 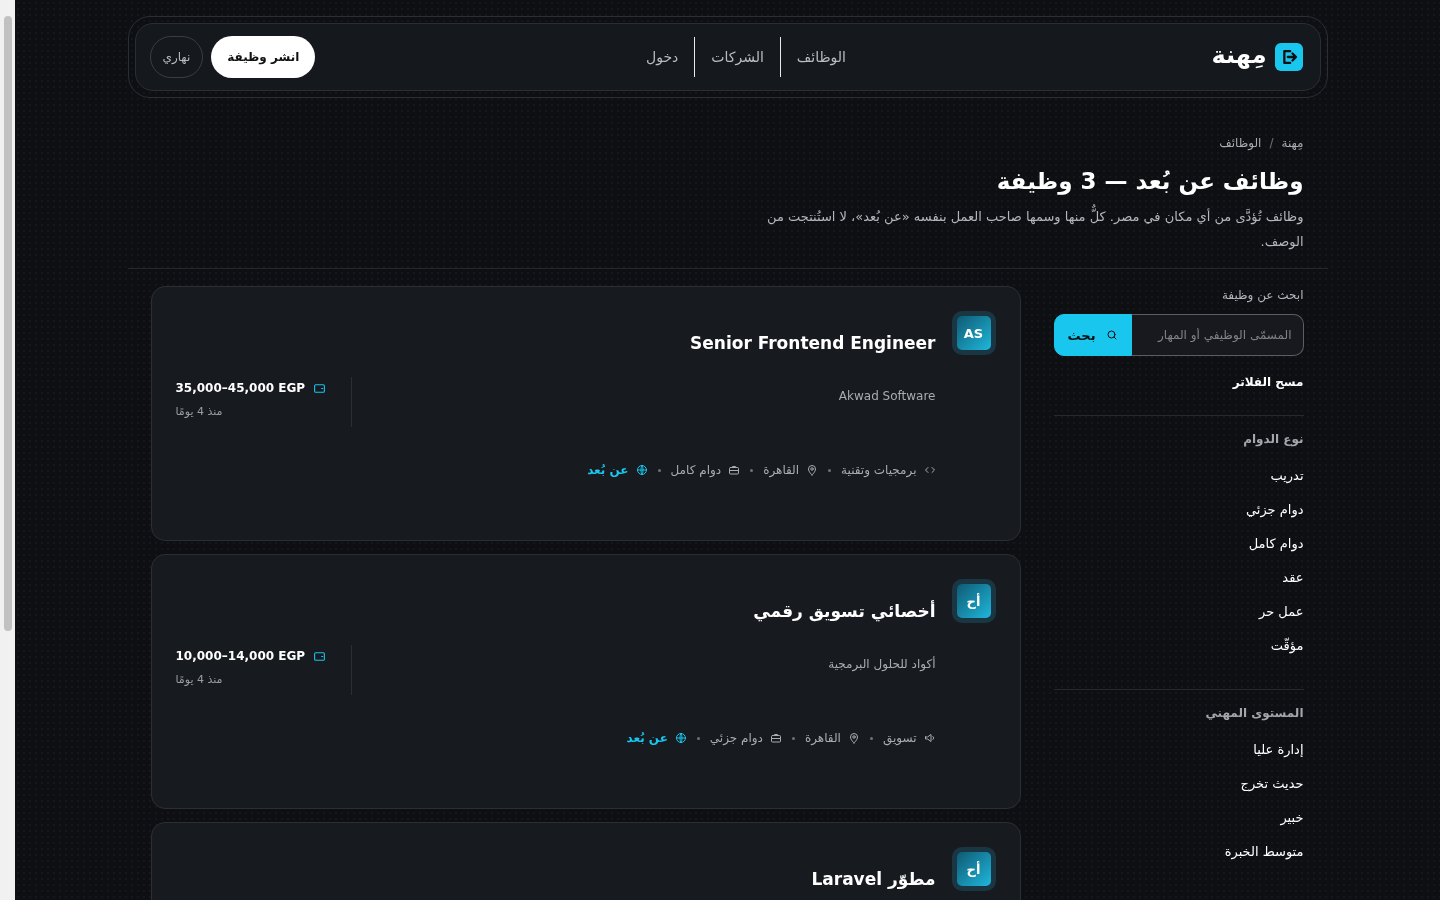 I want to click on megaphone-icon, so click(x=929, y=738).